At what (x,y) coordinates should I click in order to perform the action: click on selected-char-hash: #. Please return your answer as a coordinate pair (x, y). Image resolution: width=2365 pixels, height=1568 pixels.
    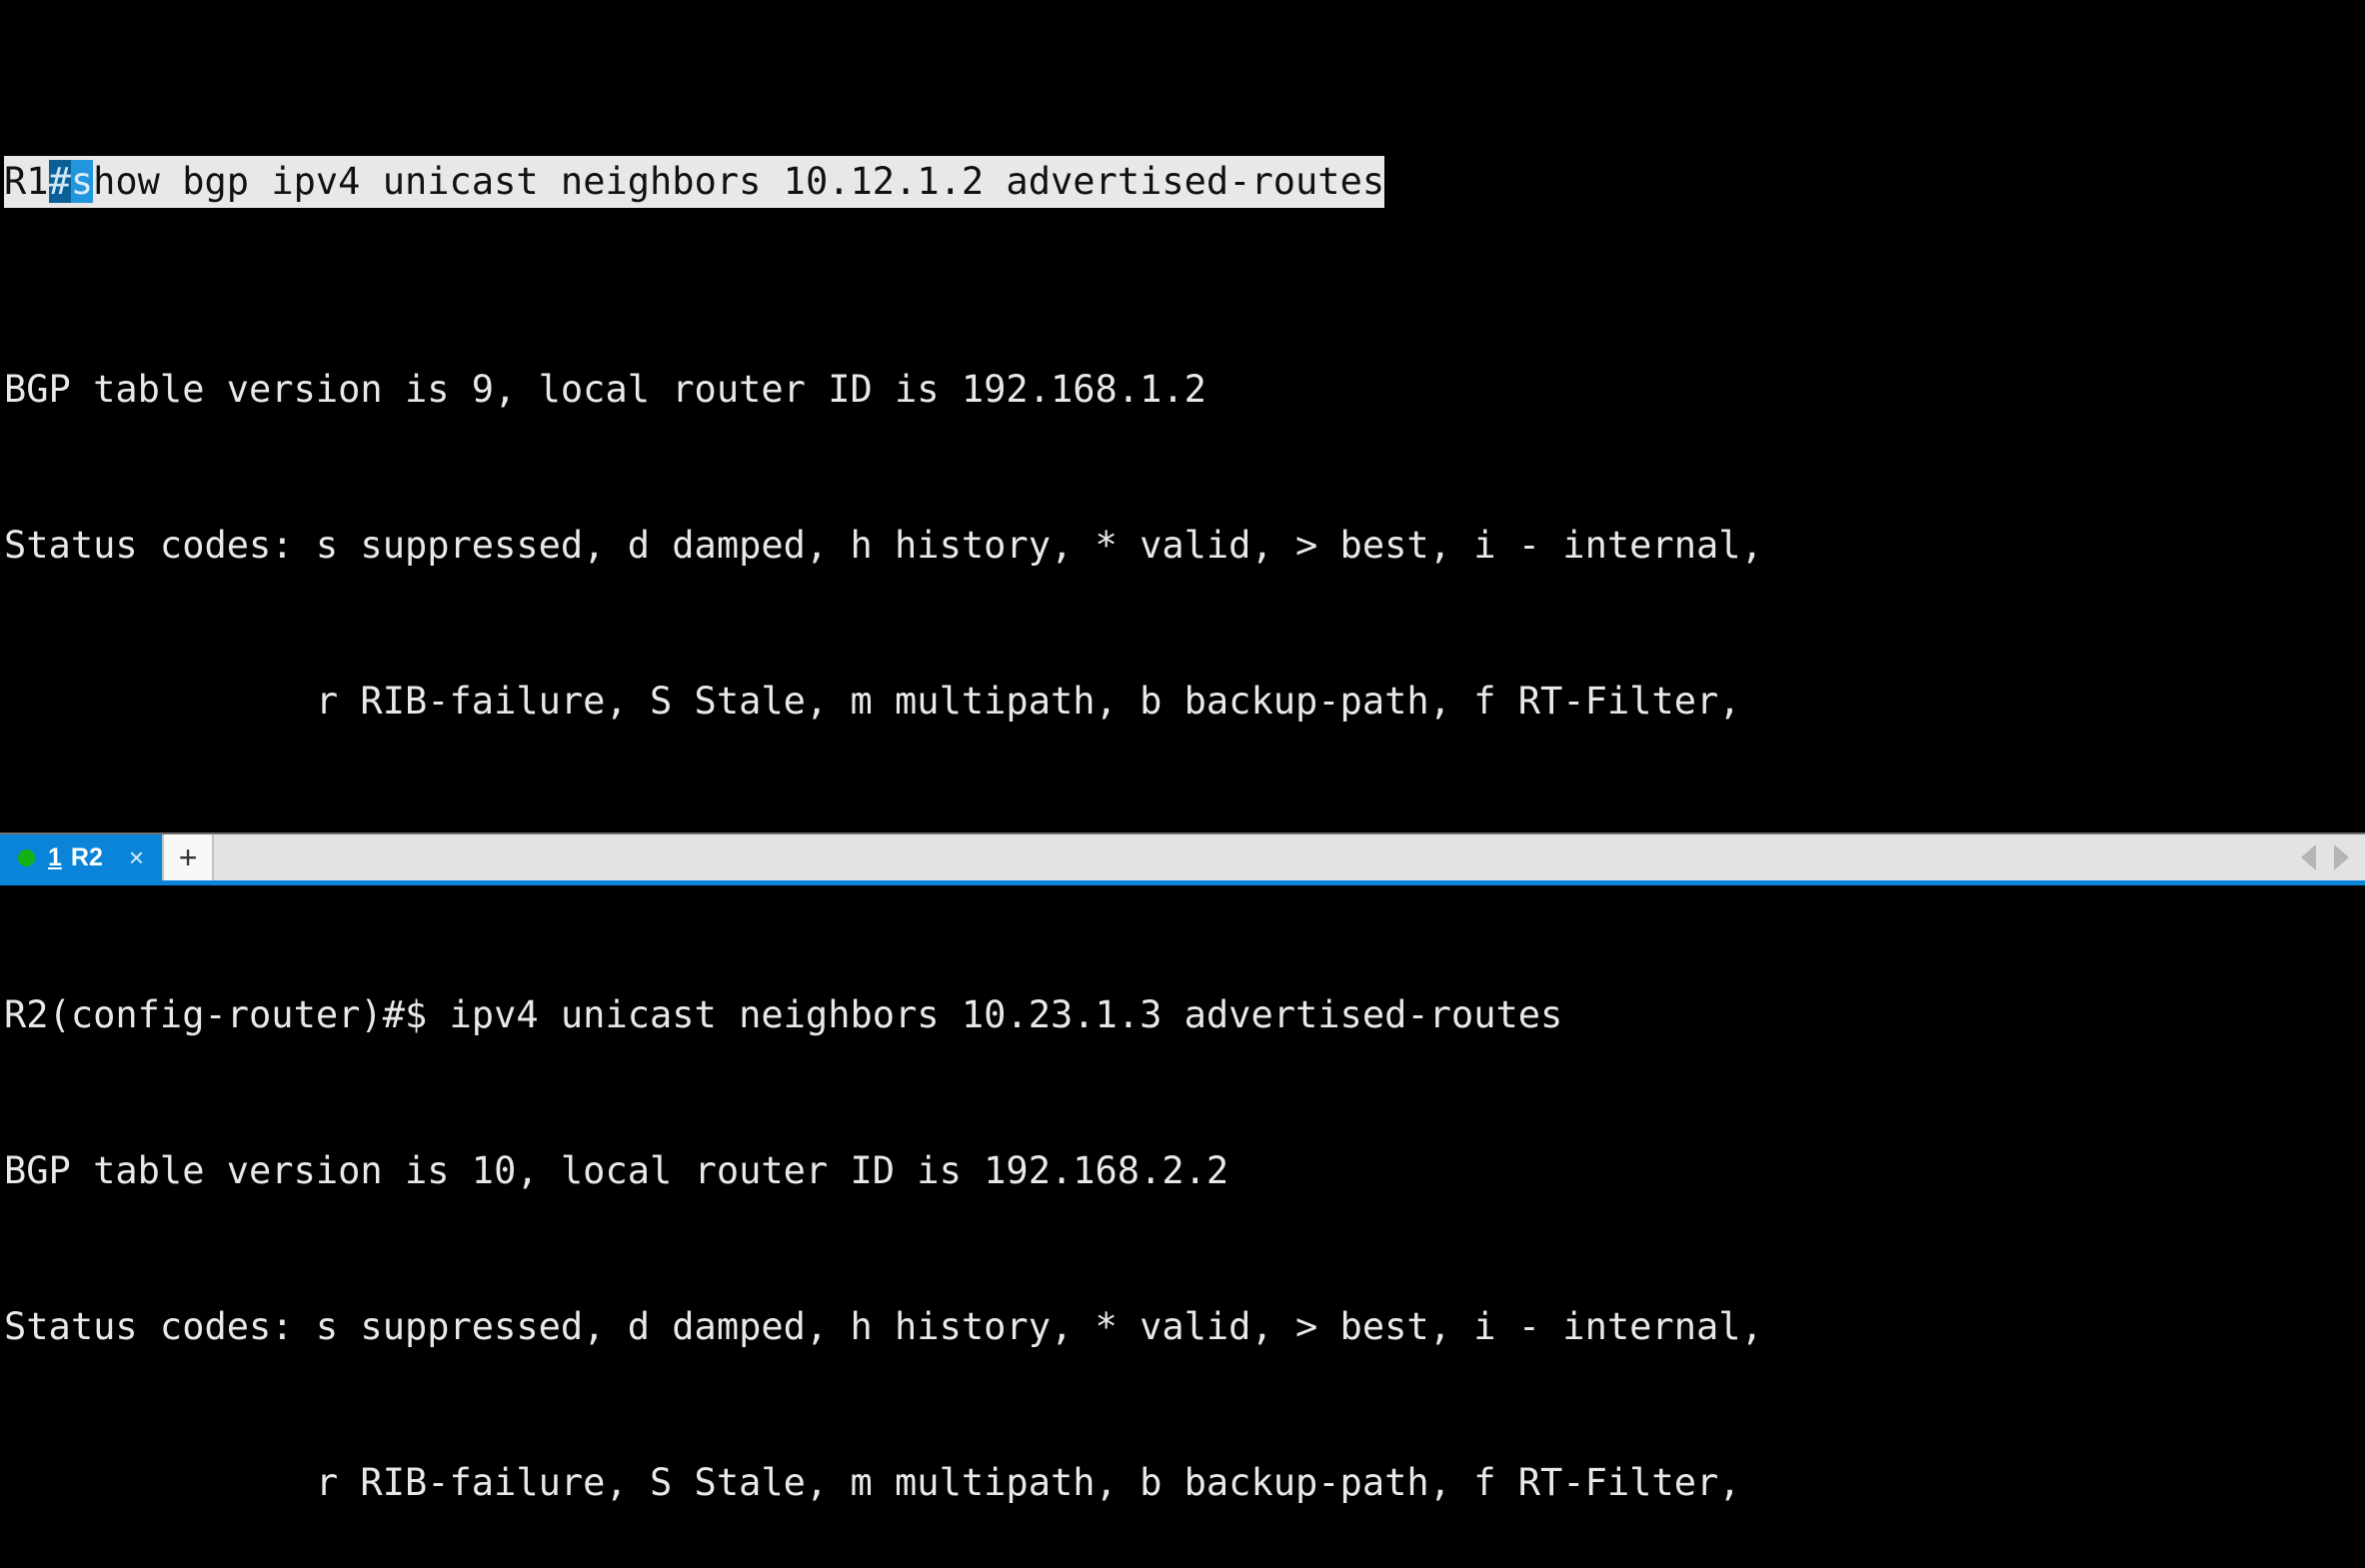
    Looking at the image, I should click on (59, 181).